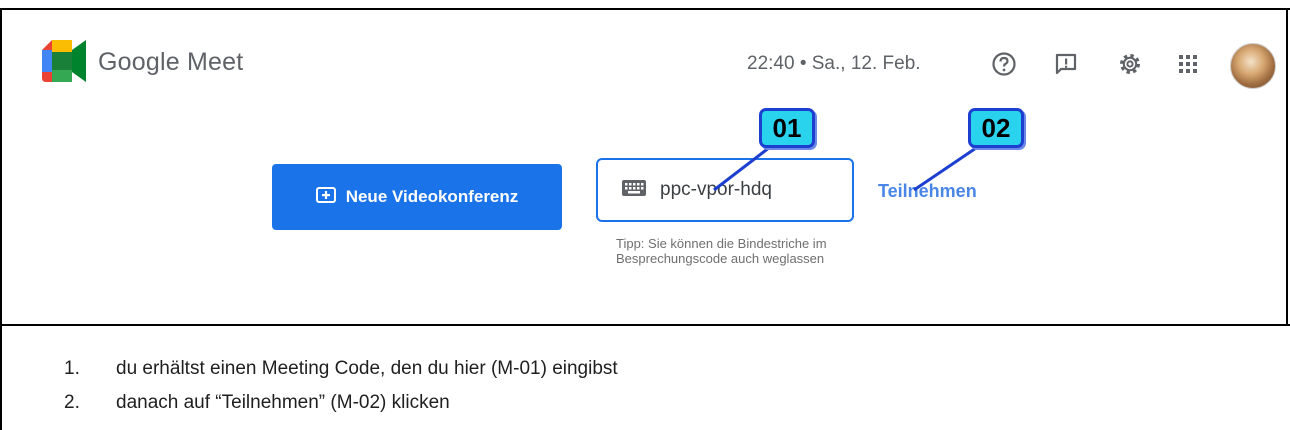 The height and width of the screenshot is (430, 1290). What do you see at coordinates (745, 190) in the screenshot?
I see `meeting-code-input` at bounding box center [745, 190].